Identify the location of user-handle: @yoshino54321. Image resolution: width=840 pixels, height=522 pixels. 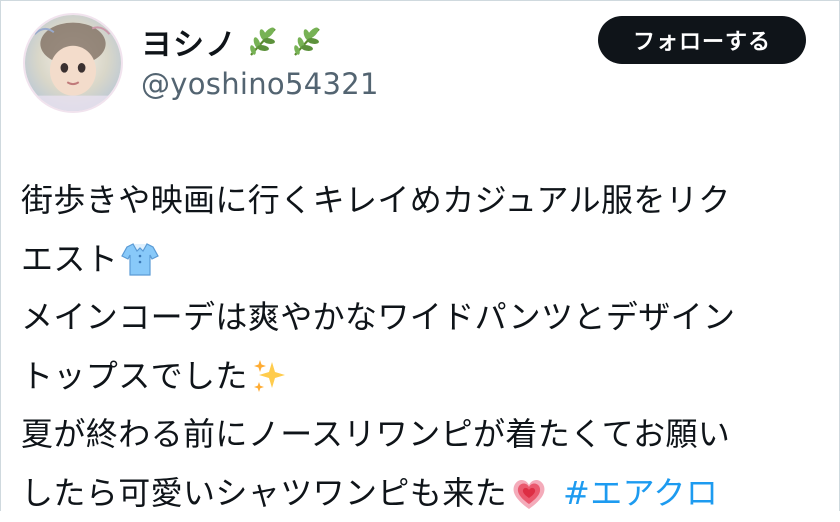
(260, 84).